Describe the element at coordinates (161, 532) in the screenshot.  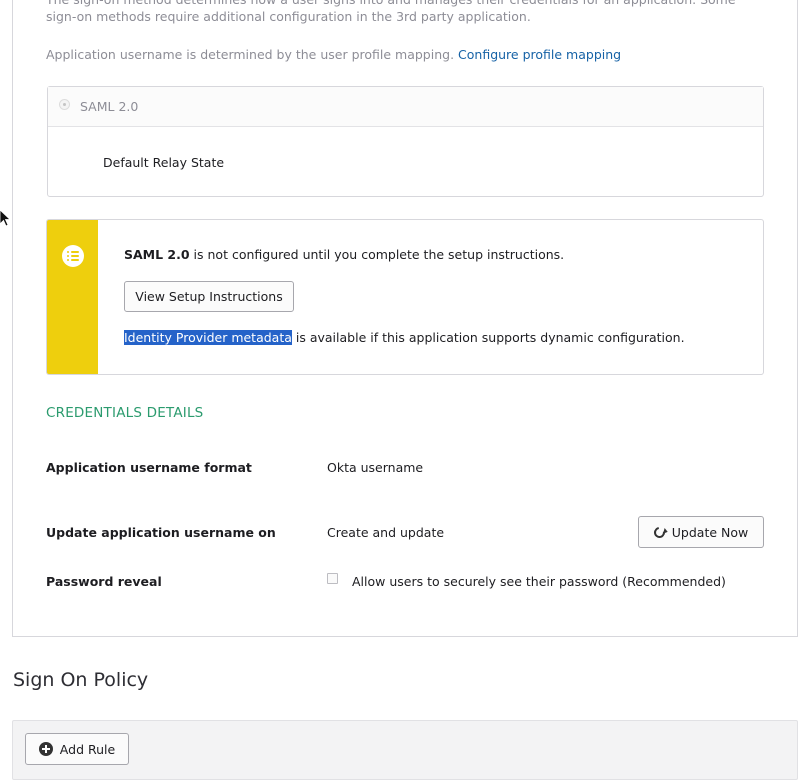
I see `update-username-label: Update application username on` at that location.